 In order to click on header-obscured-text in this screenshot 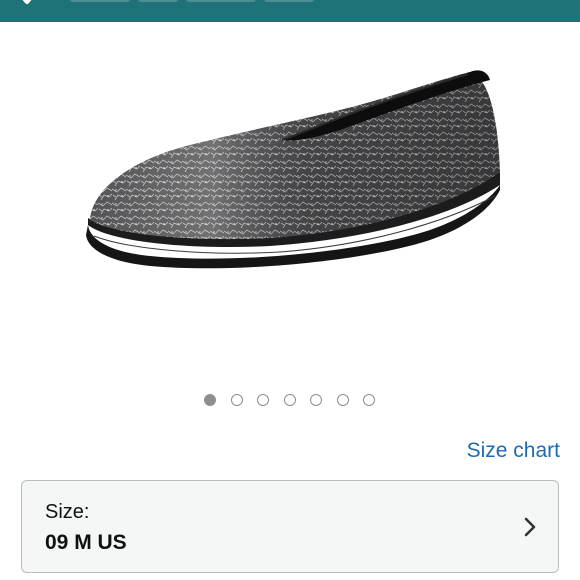, I will do `click(200, 2)`.